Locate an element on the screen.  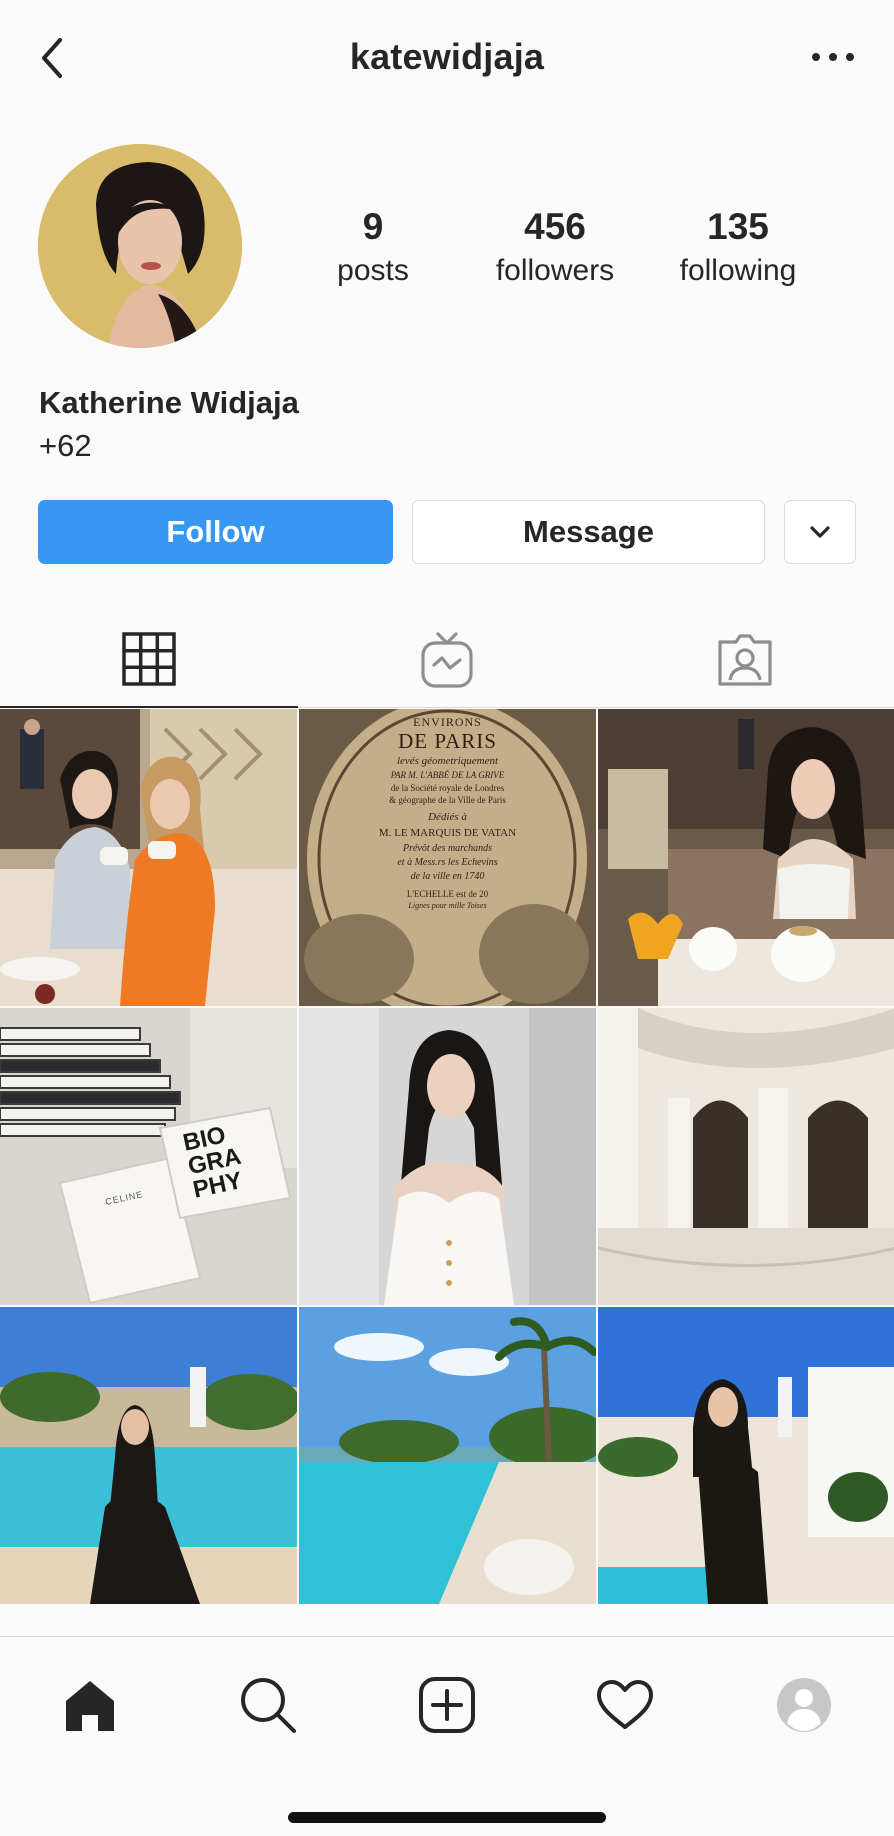
following-count-label: following is located at coordinates (738, 270).